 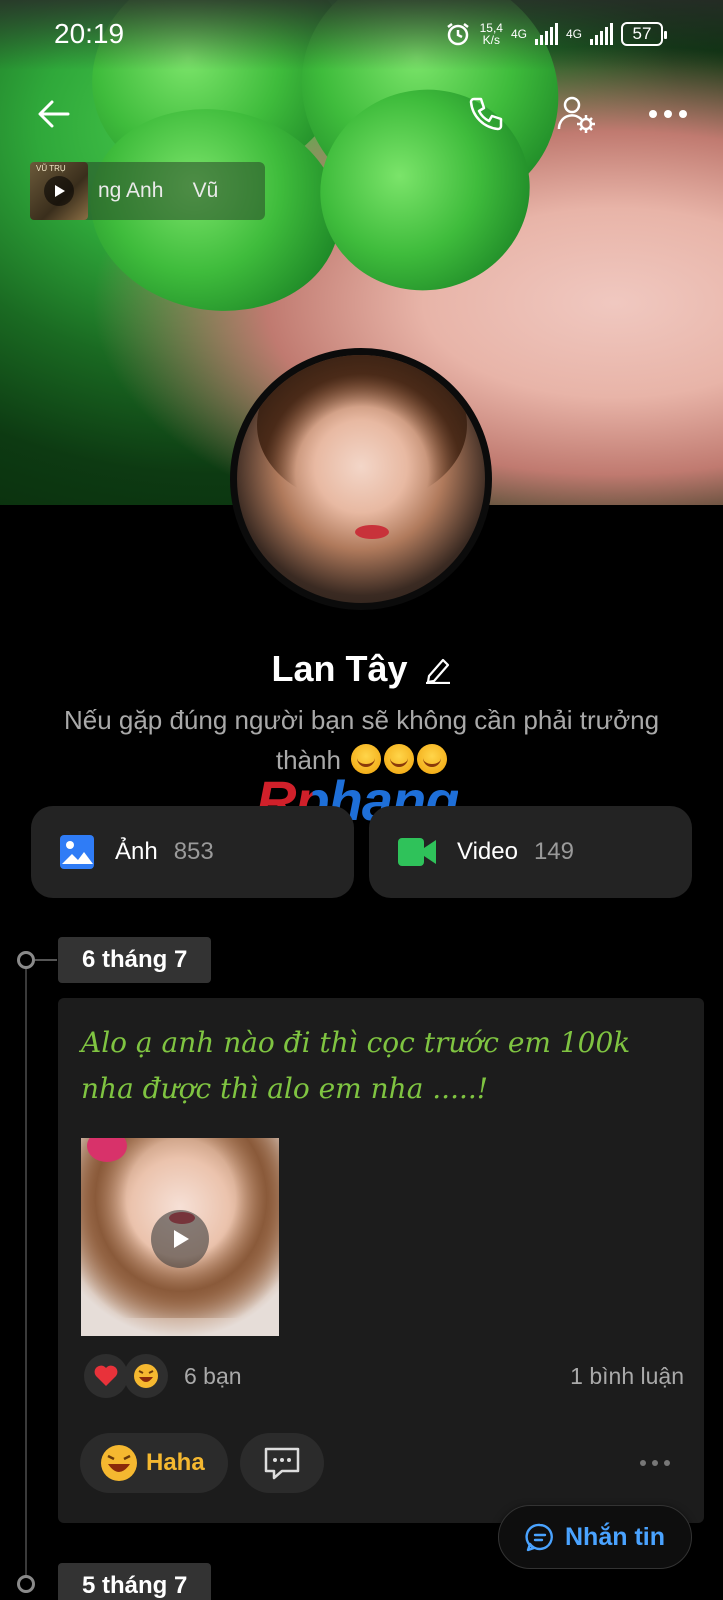 I want to click on reaction-summary: 6 bạn 1 bình luận, so click(x=384, y=1376).